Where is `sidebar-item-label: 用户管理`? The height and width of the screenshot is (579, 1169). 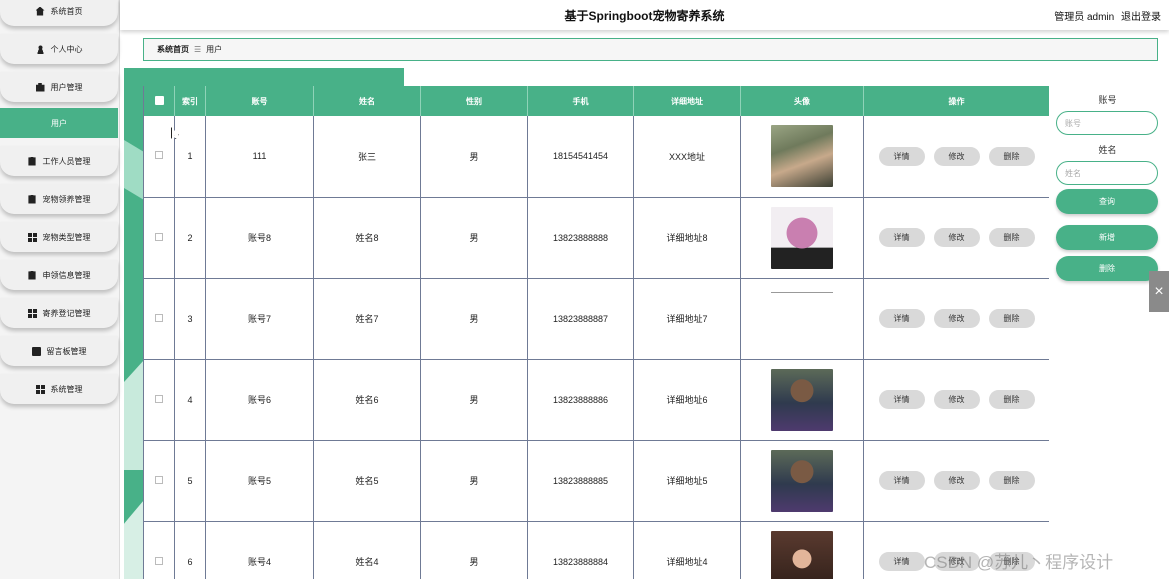 sidebar-item-label: 用户管理 is located at coordinates (66, 87).